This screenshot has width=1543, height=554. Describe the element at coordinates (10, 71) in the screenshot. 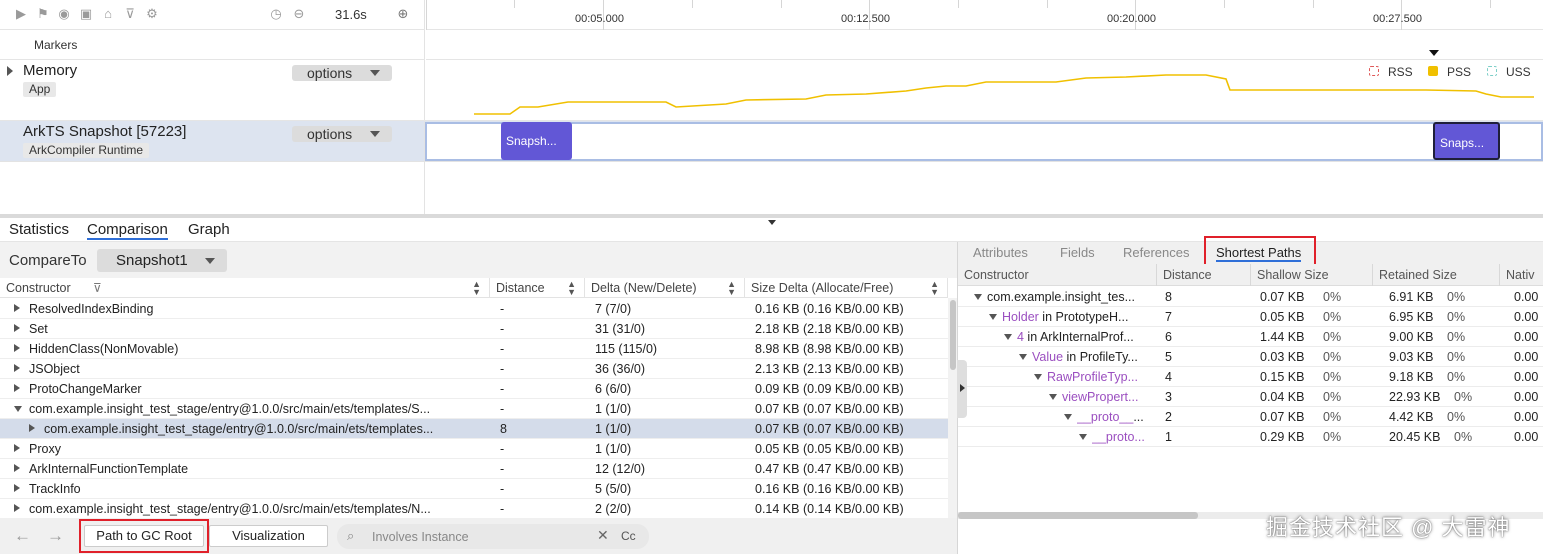

I see `memory-expand-icon` at that location.